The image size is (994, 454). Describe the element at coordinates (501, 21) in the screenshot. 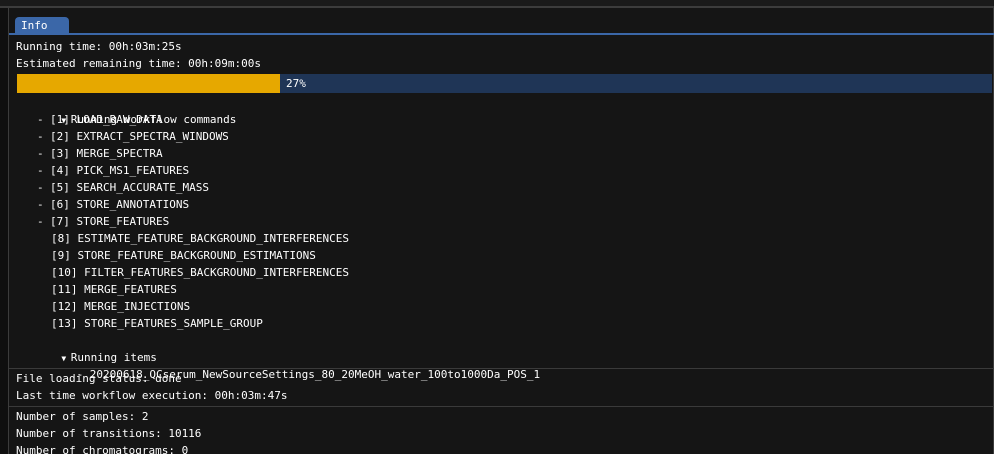

I see `tab-bar: Info` at that location.